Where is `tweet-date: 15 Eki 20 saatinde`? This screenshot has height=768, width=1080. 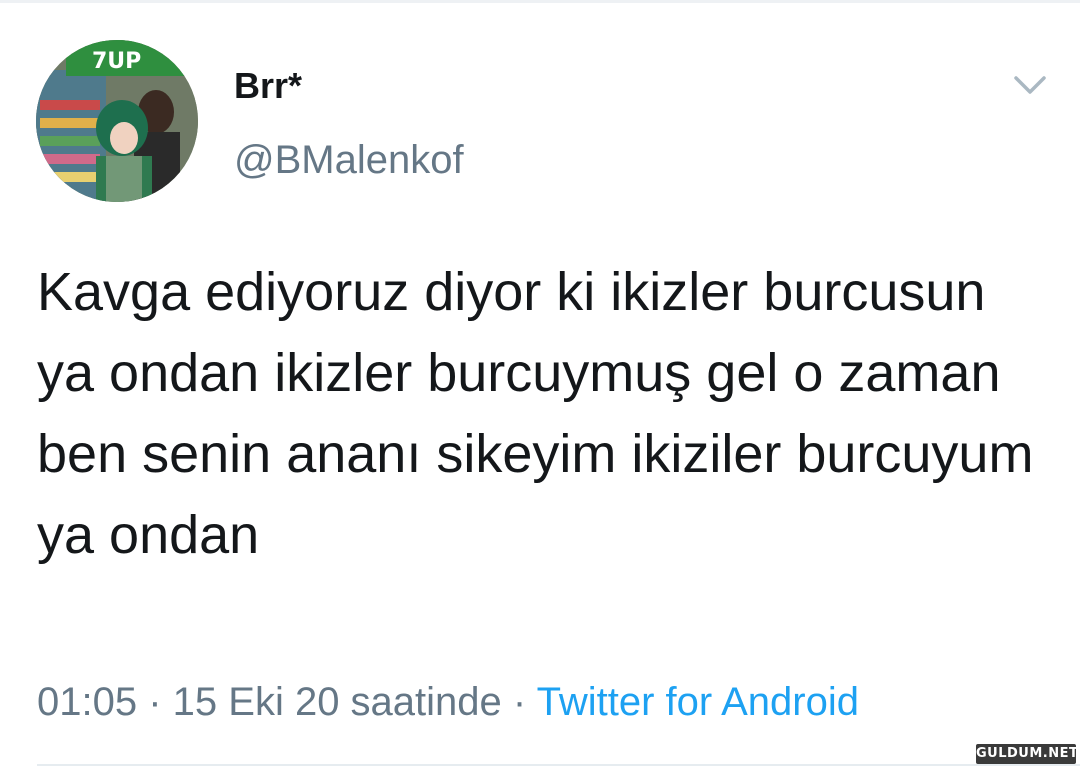 tweet-date: 15 Eki 20 saatinde is located at coordinates (337, 702).